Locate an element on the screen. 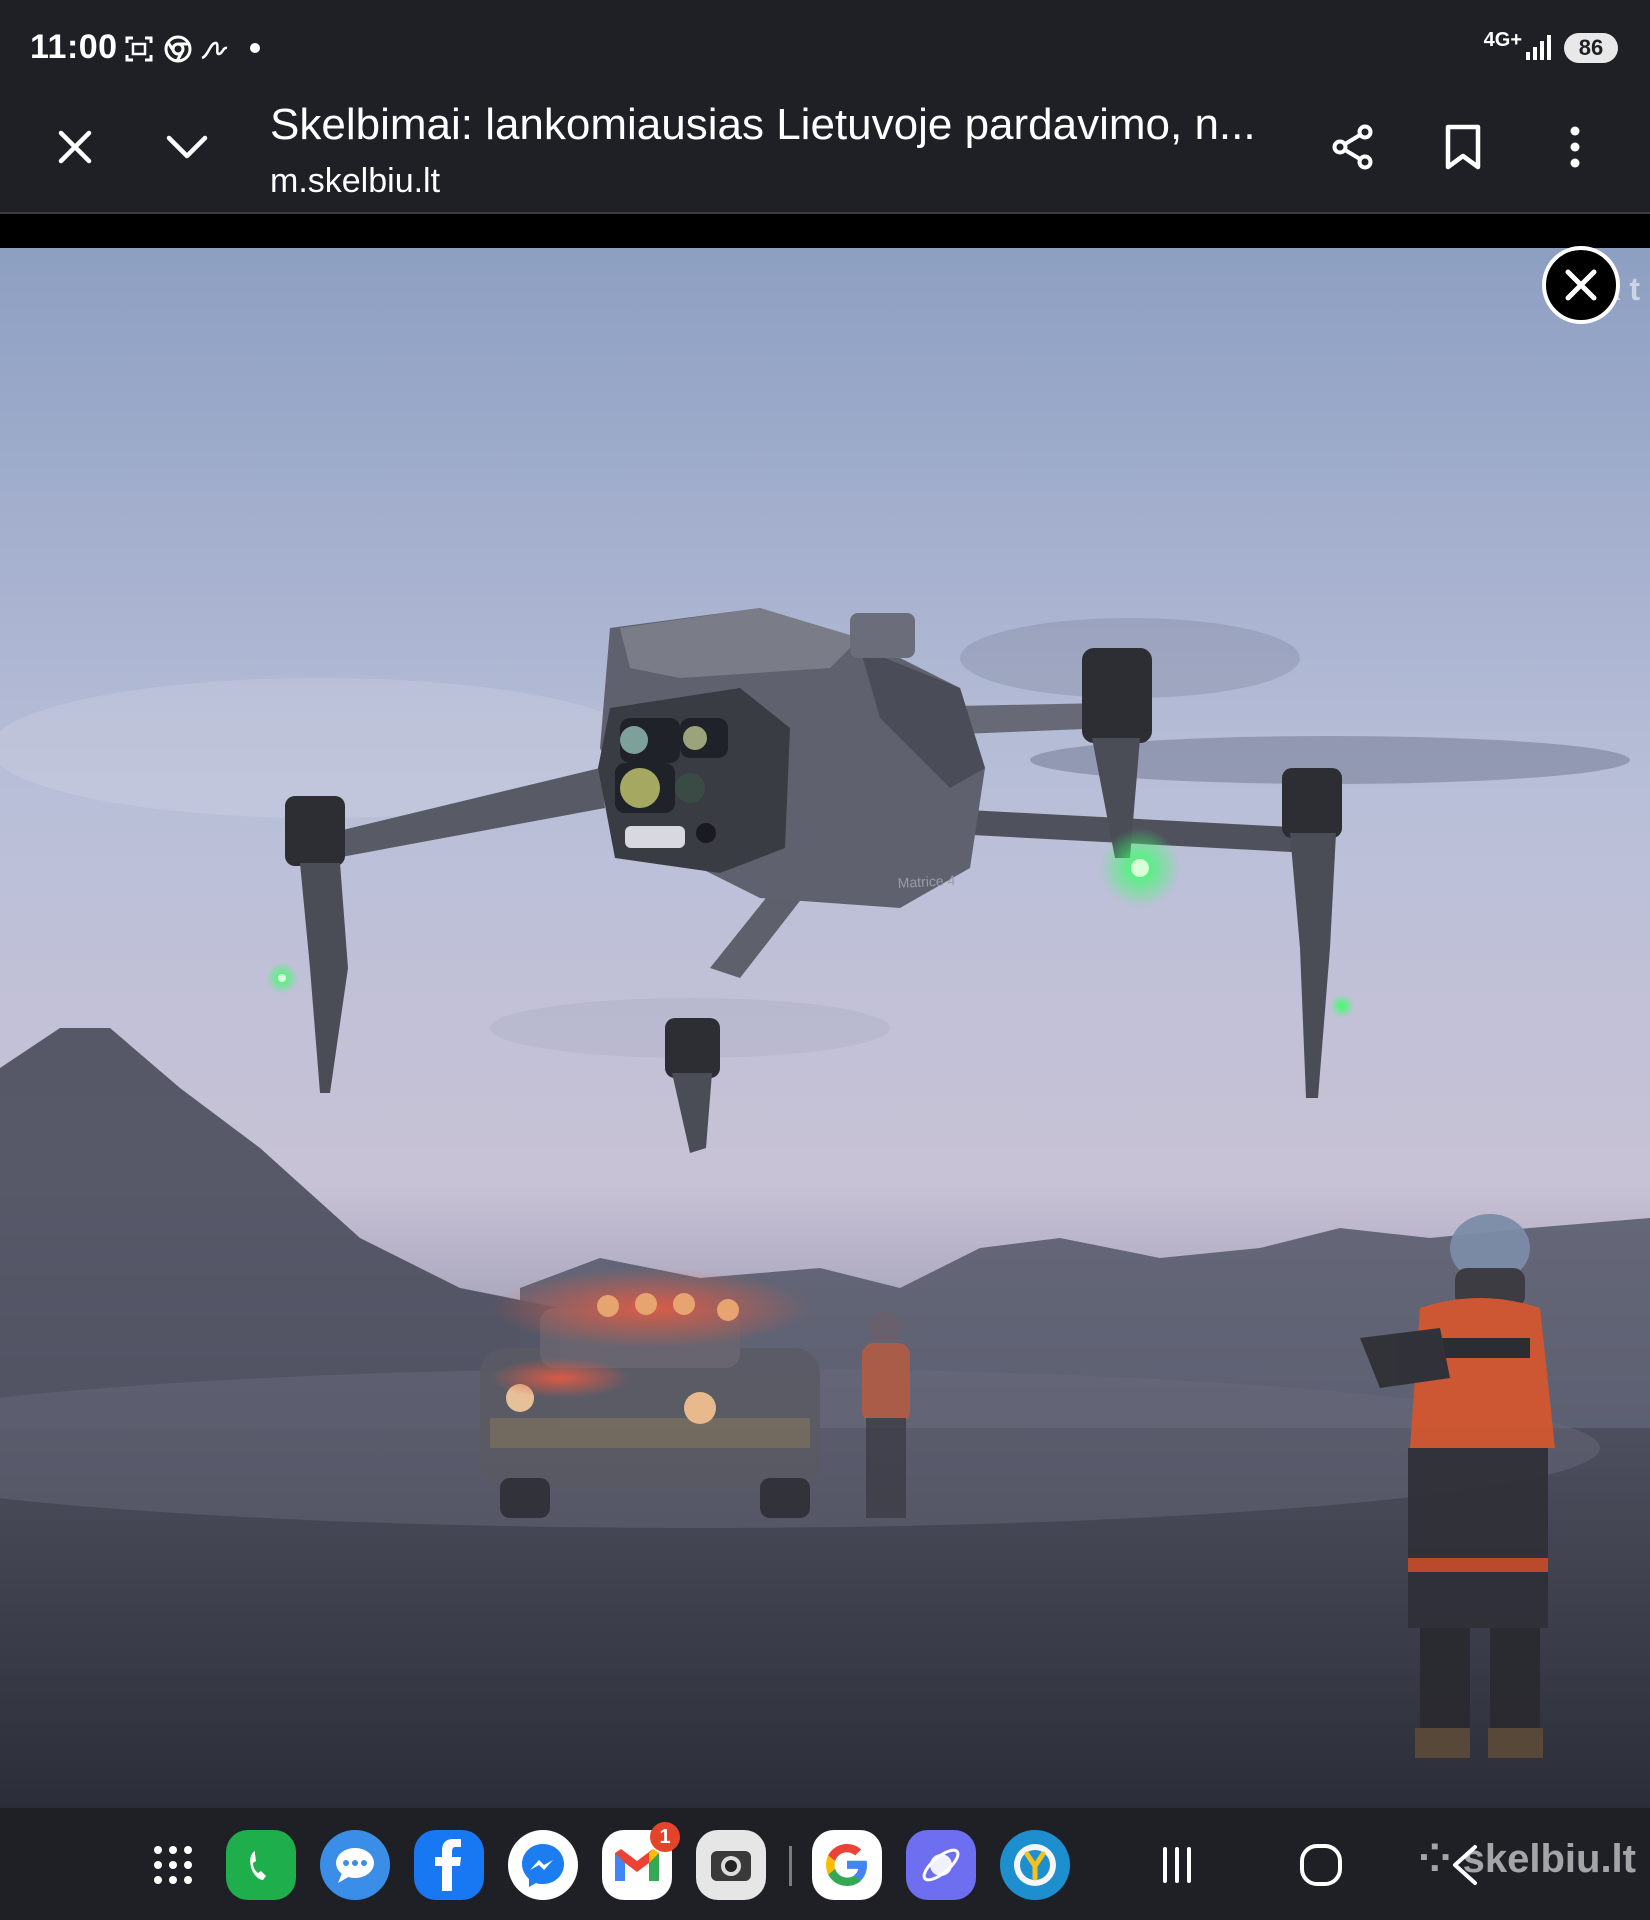 This screenshot has width=1650, height=1920. dock-divider is located at coordinates (790, 1866).